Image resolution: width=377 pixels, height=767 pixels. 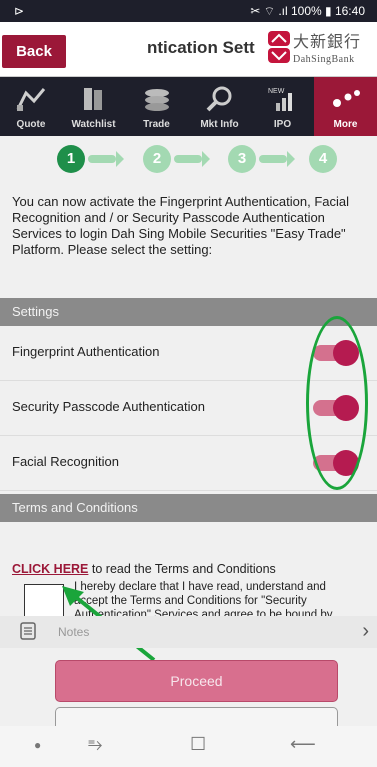 I want to click on quote-icon, so click(x=31, y=99).